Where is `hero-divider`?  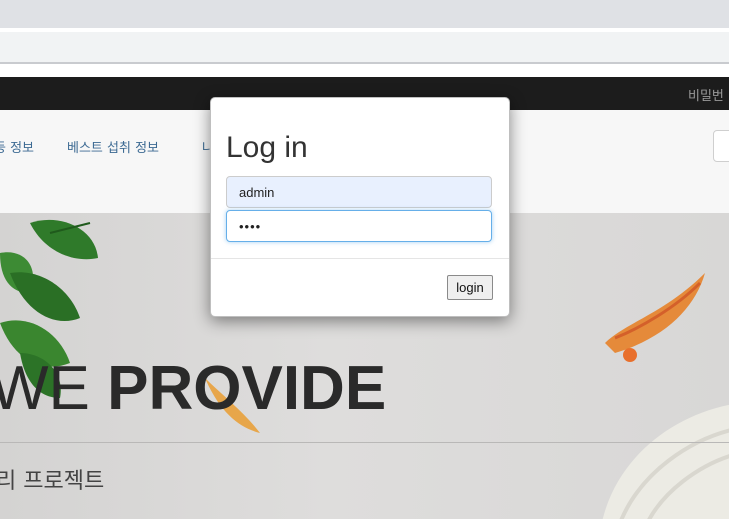
hero-divider is located at coordinates (364, 442).